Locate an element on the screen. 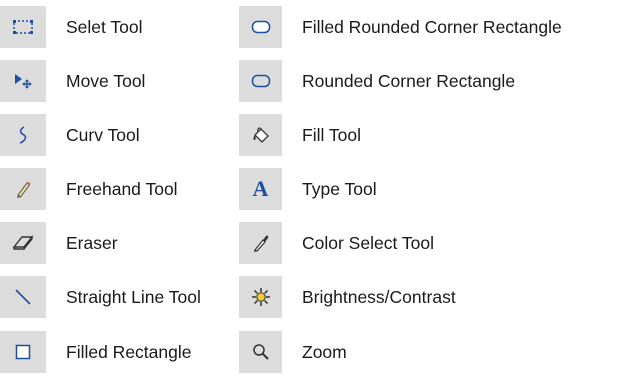 The image size is (621, 379). tool-row-eraser: Eraser is located at coordinates (116, 243).